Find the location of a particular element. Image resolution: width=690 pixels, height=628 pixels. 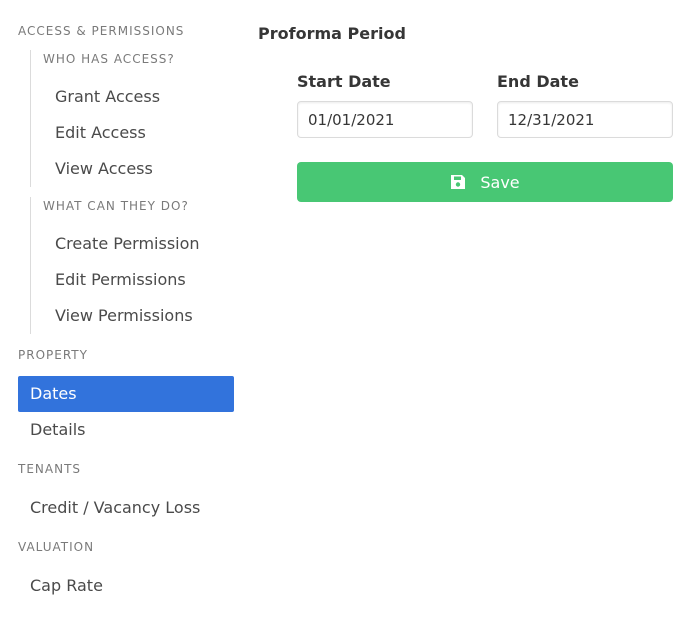

start-date-label: Start Date is located at coordinates (344, 81).